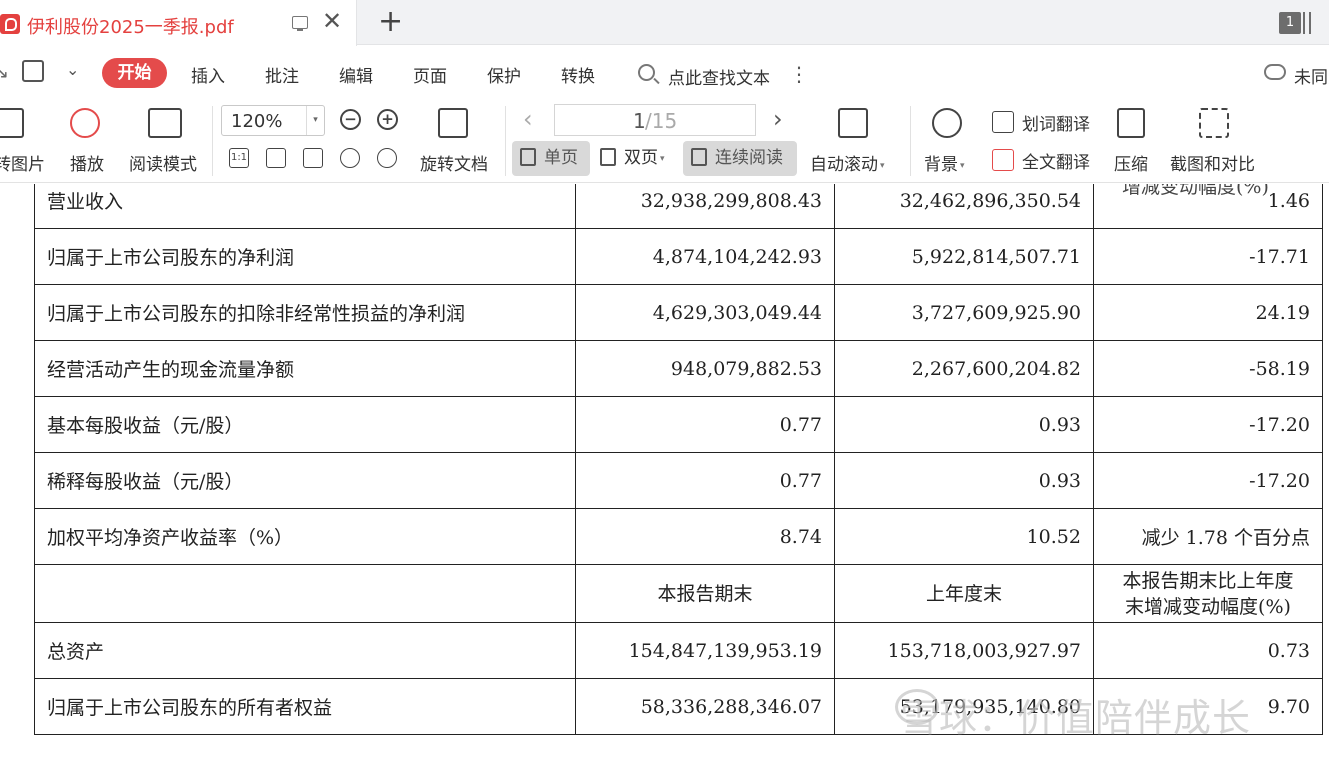  What do you see at coordinates (528, 119) in the screenshot?
I see `prev-page-icon: ‹` at bounding box center [528, 119].